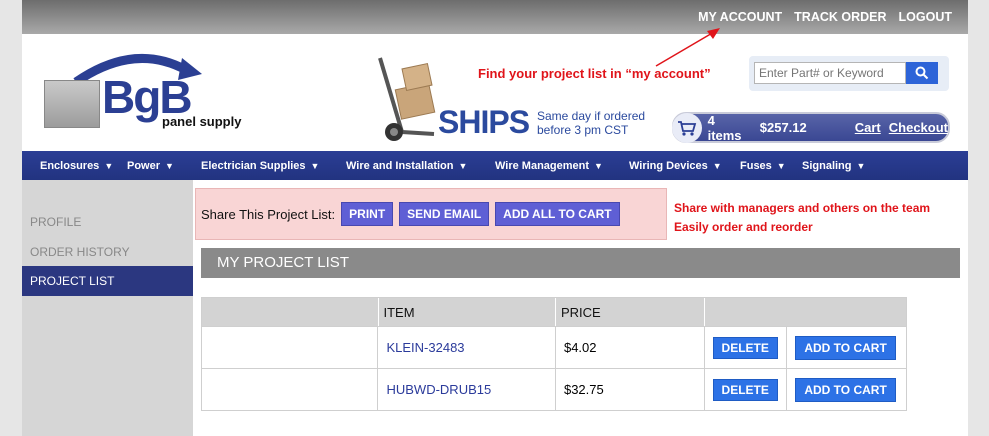 The height and width of the screenshot is (436, 989). I want to click on table-cell-item: KLEIN-32483, so click(467, 347).